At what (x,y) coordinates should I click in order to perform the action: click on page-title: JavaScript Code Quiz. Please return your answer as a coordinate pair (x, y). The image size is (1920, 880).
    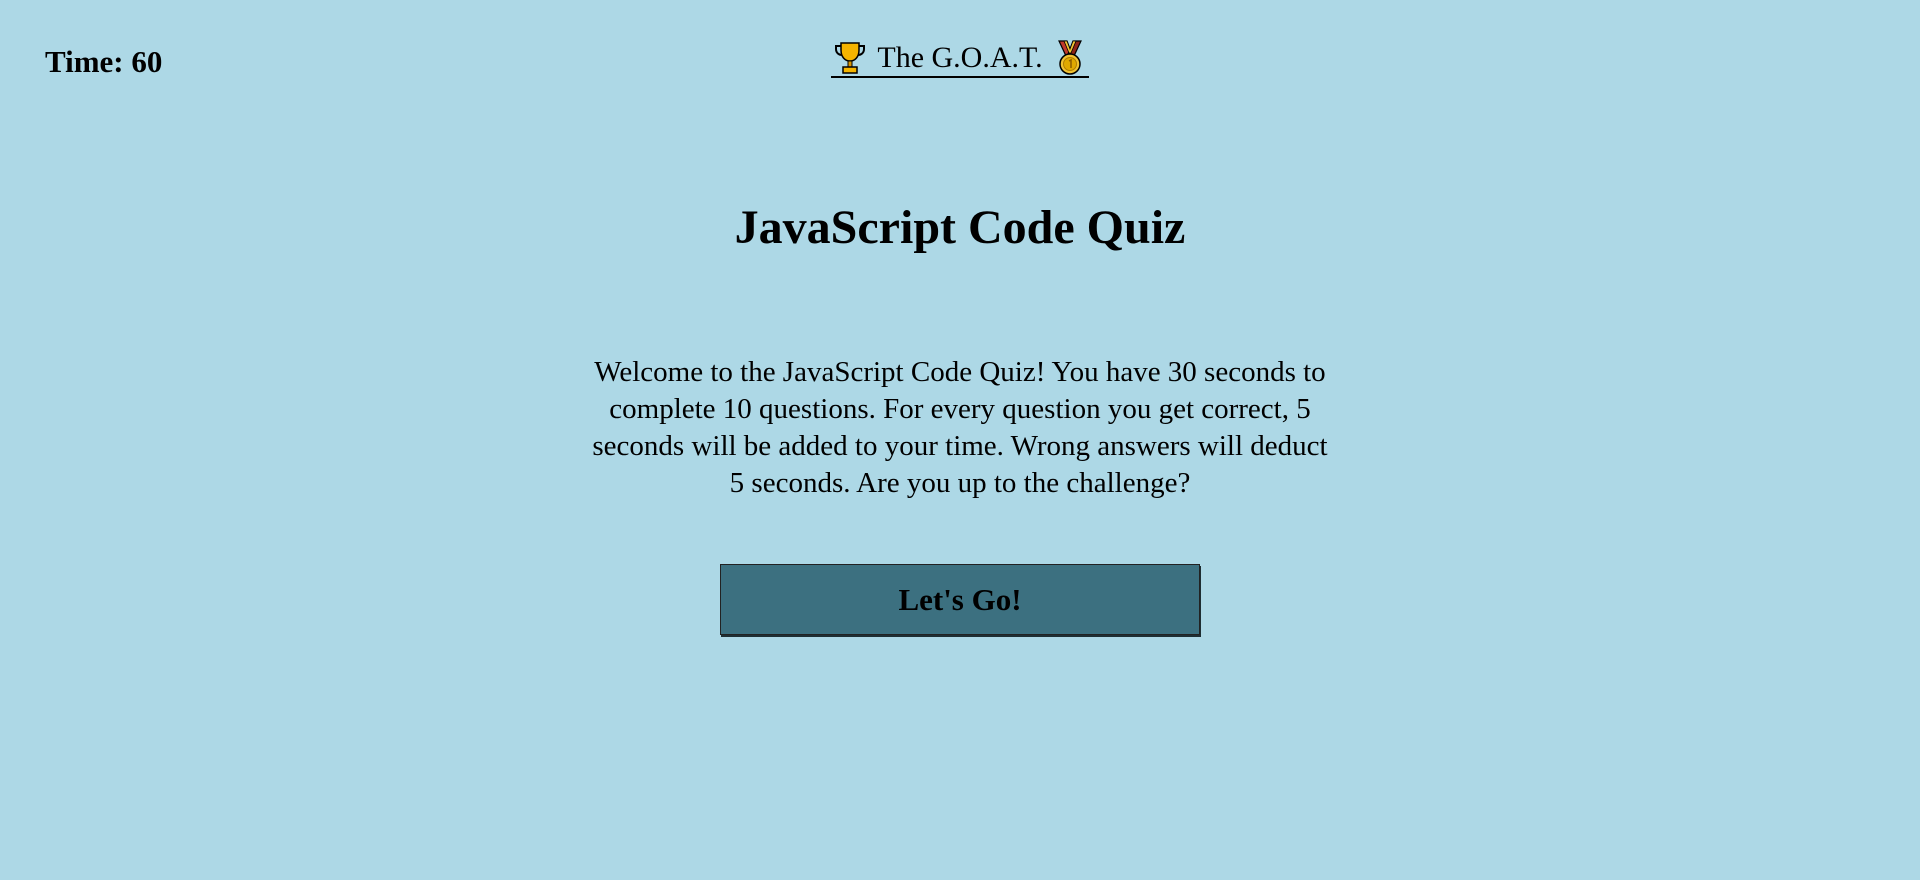
    Looking at the image, I should click on (960, 227).